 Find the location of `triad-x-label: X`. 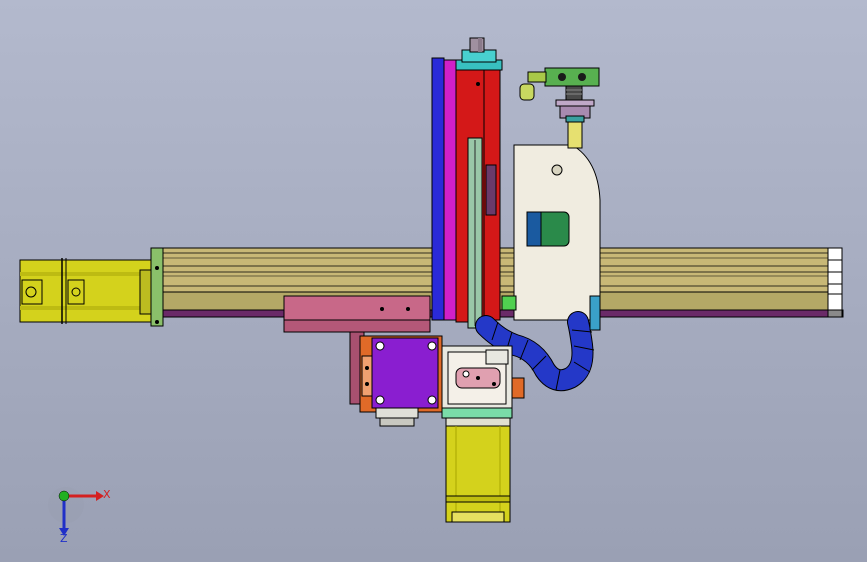

triad-x-label: X is located at coordinates (107, 494).